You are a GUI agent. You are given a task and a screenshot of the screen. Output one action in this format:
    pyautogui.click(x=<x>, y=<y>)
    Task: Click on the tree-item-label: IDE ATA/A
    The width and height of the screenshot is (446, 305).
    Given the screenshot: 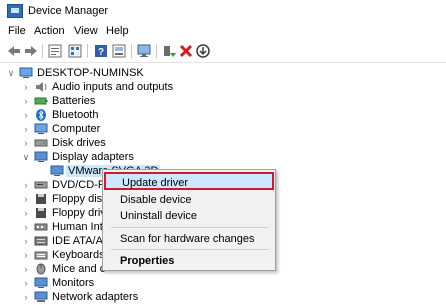 What is the action you would take?
    pyautogui.click(x=77, y=241)
    